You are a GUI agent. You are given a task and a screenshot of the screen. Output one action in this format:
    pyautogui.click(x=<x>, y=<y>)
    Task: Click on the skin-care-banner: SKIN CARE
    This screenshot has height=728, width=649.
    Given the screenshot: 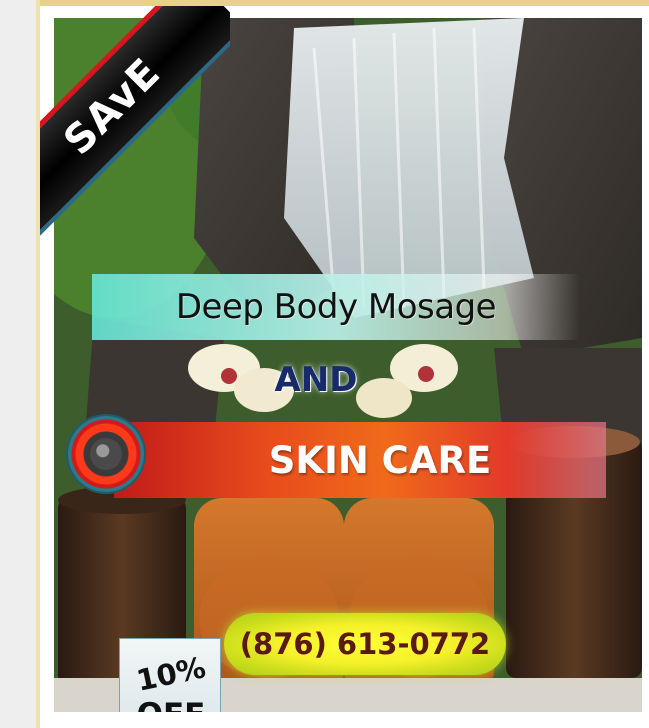 What is the action you would take?
    pyautogui.click(x=360, y=460)
    